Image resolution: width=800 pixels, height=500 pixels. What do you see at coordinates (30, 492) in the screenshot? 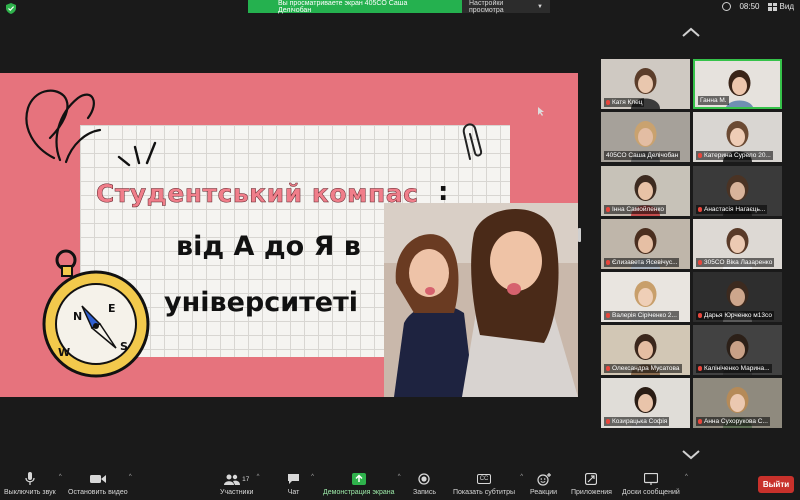
I see `mute-label: Выключить звук` at bounding box center [30, 492].